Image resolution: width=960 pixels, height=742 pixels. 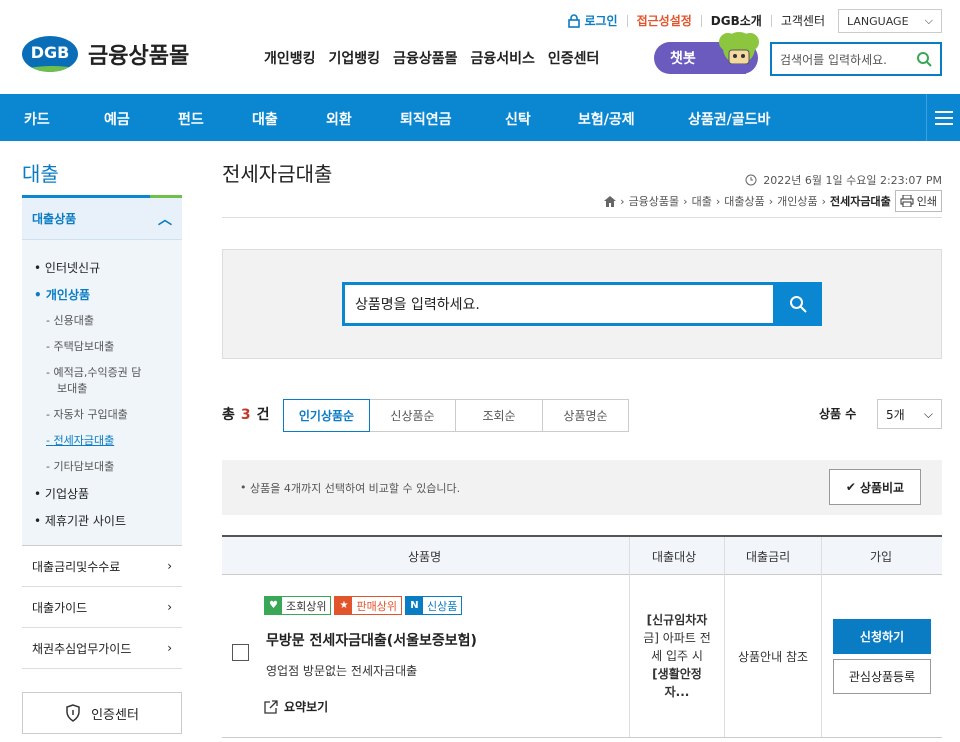 I want to click on sidebar-subitem-credit: - 신용대출, so click(x=70, y=320).